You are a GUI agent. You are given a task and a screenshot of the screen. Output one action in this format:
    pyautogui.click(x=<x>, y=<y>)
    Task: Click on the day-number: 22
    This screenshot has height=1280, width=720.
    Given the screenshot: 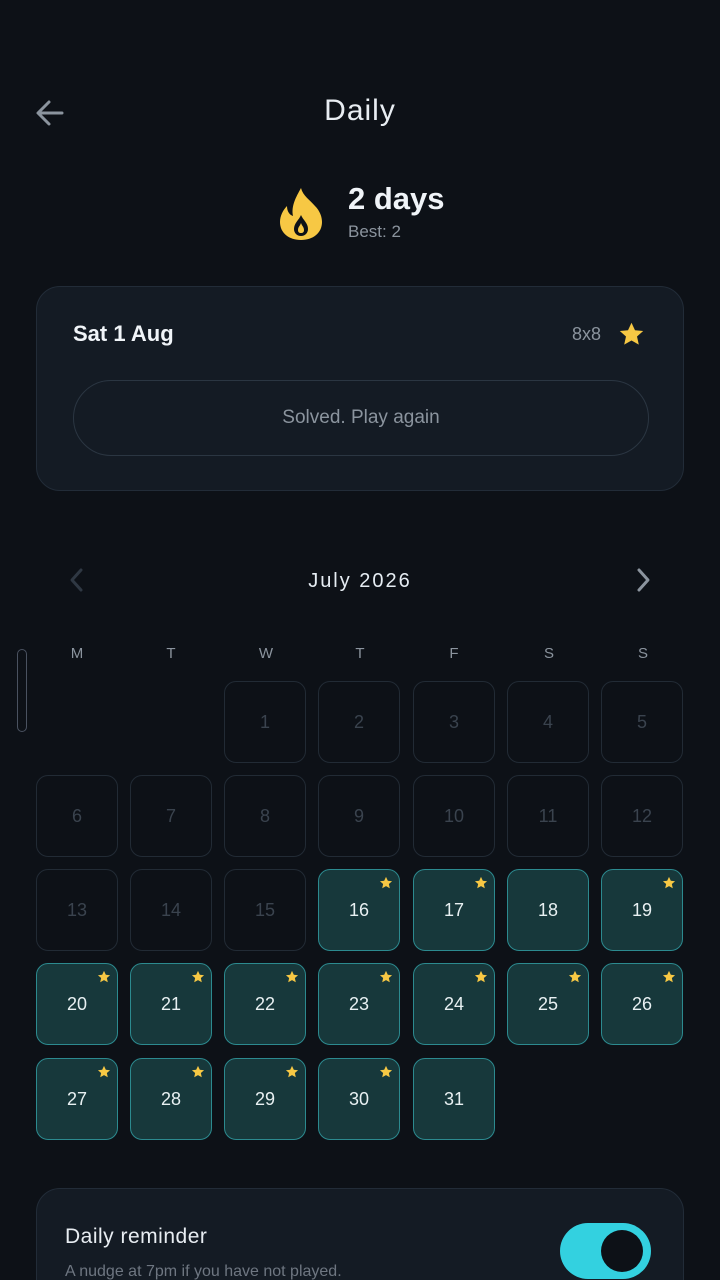 What is the action you would take?
    pyautogui.click(x=265, y=1003)
    